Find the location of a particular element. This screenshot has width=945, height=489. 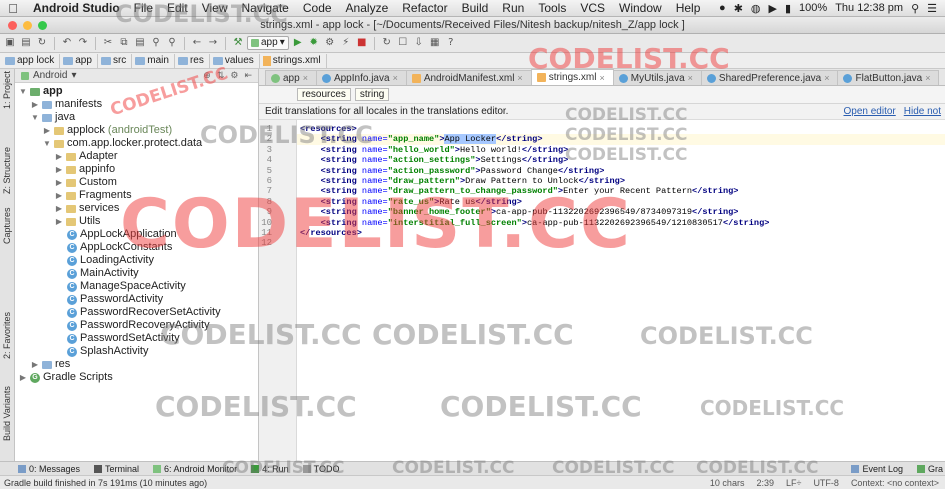

menu-navigate: Navigate is located at coordinates (264, 8).